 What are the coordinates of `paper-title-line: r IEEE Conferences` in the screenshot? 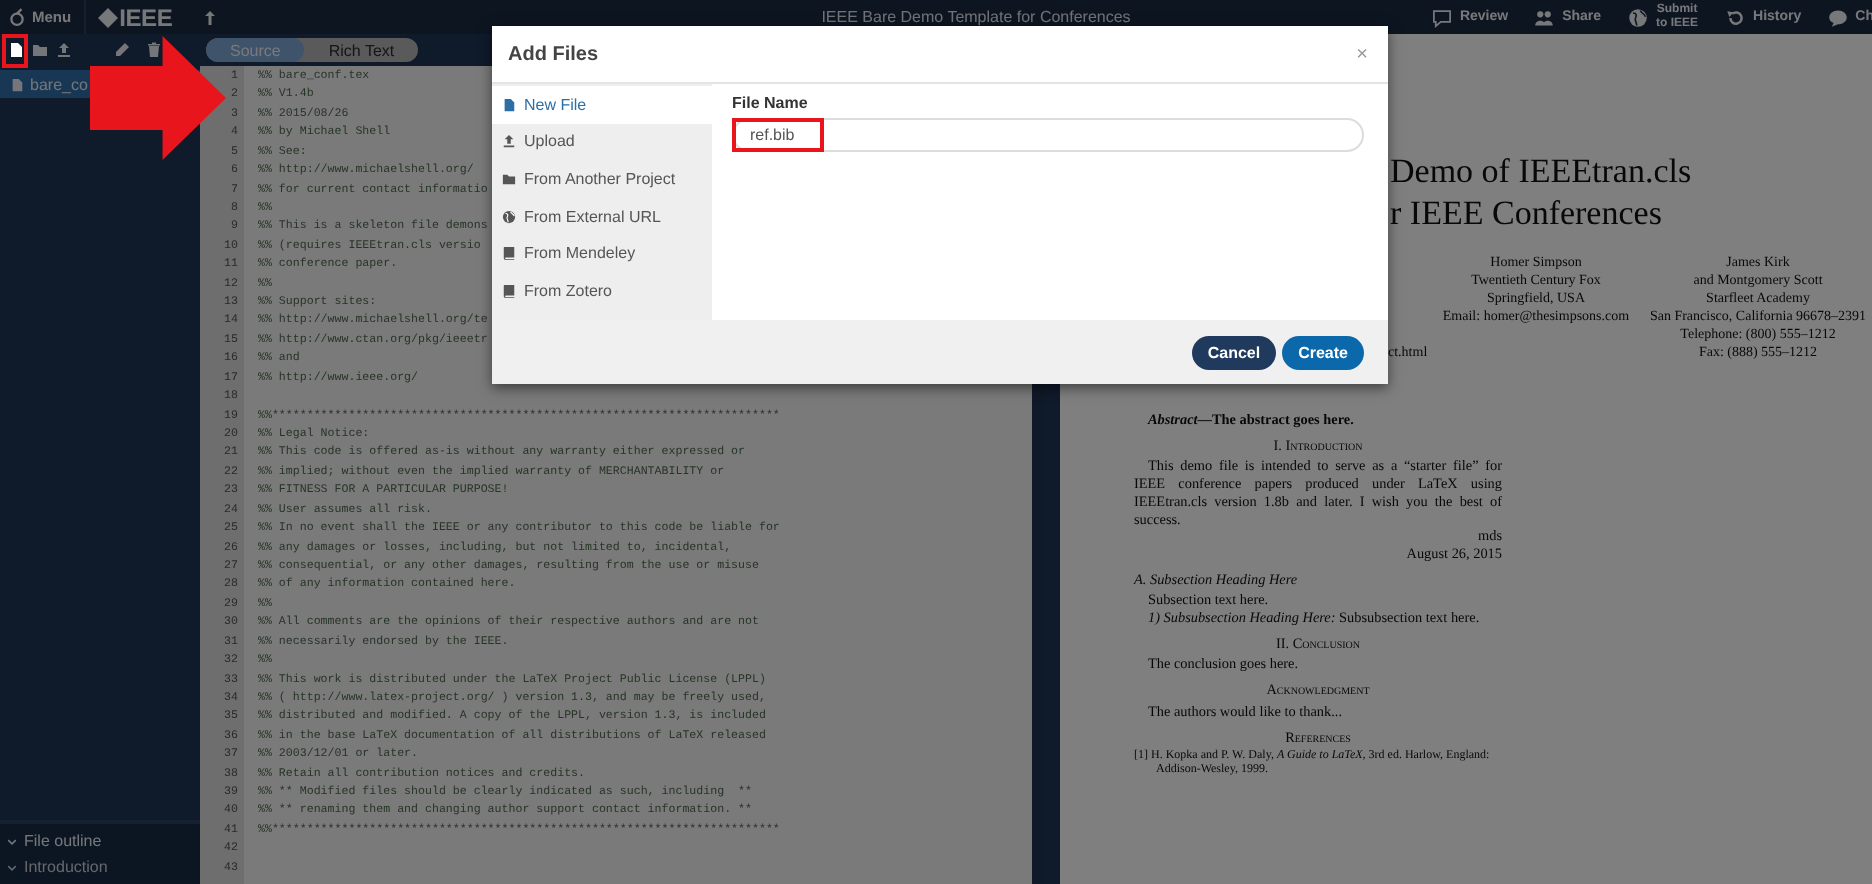 It's located at (1527, 213).